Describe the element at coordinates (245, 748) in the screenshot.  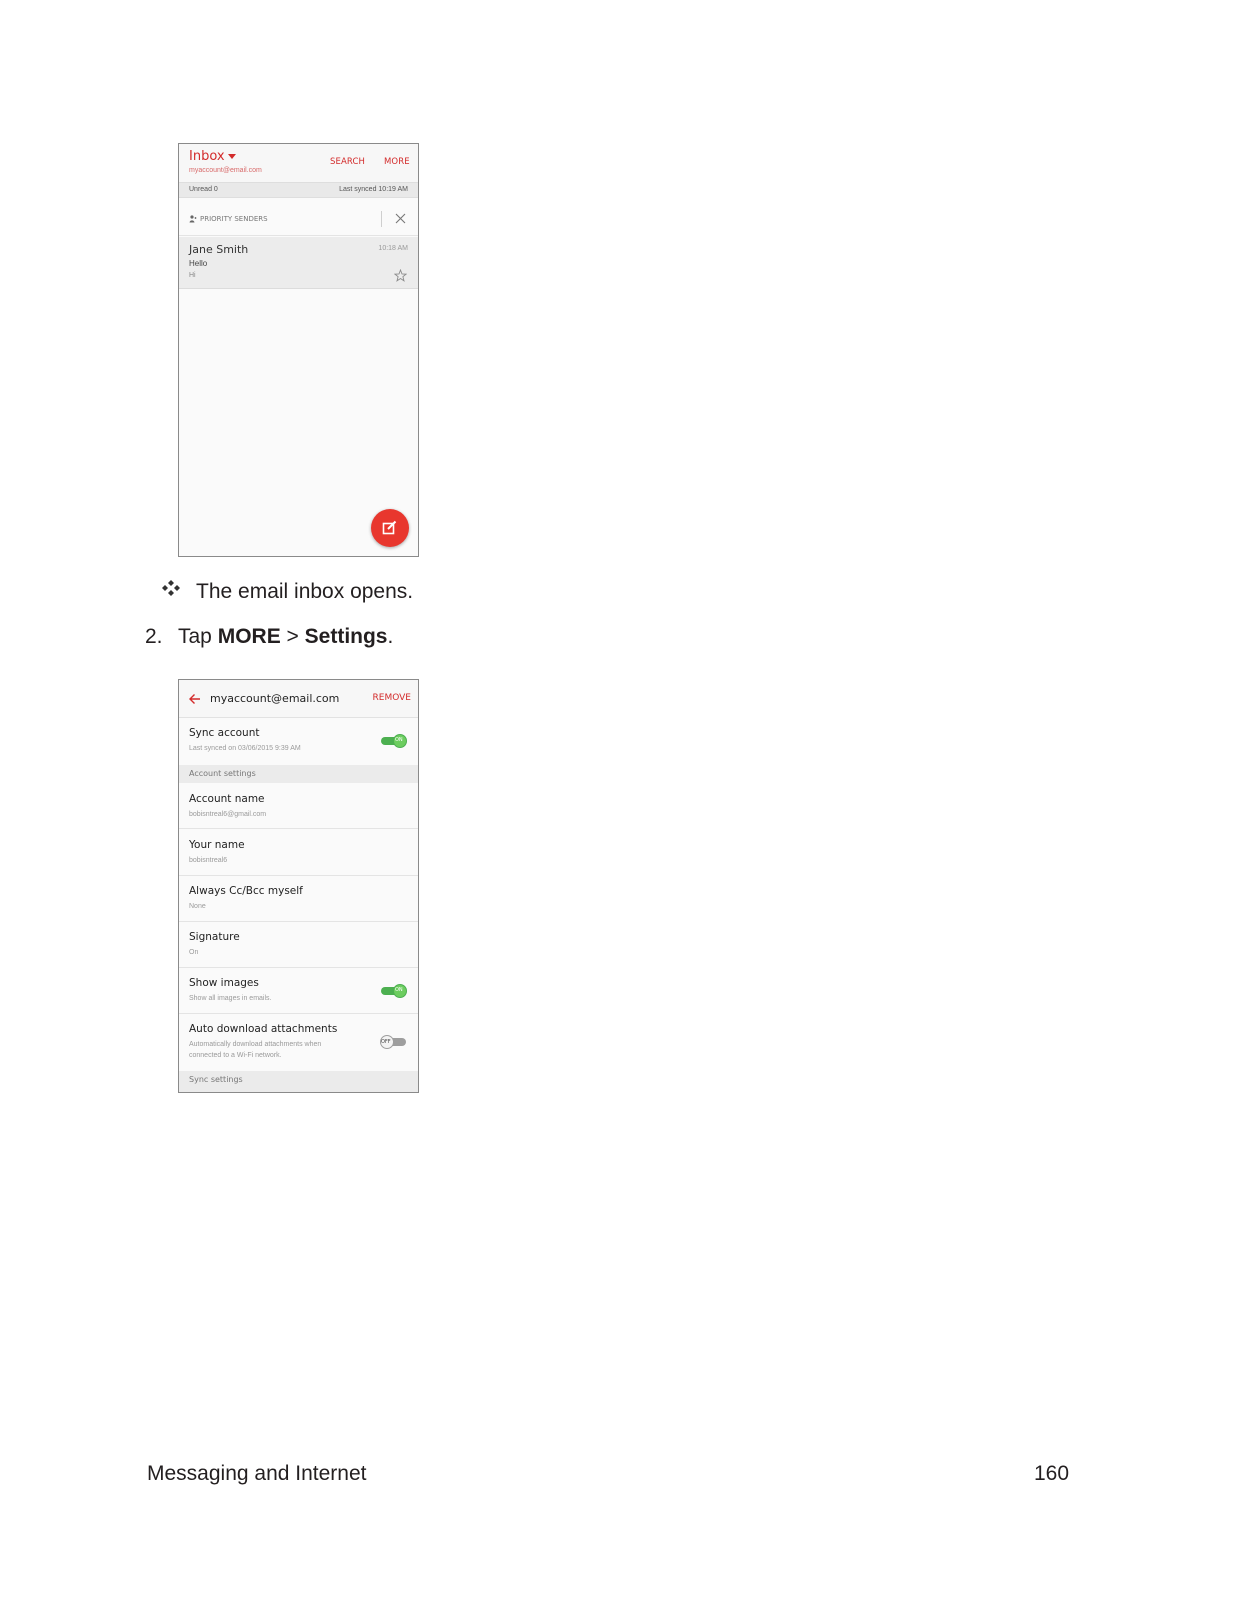
I see `sync-account-sub: Last synced on 03/06/2015 9:39 AM` at that location.